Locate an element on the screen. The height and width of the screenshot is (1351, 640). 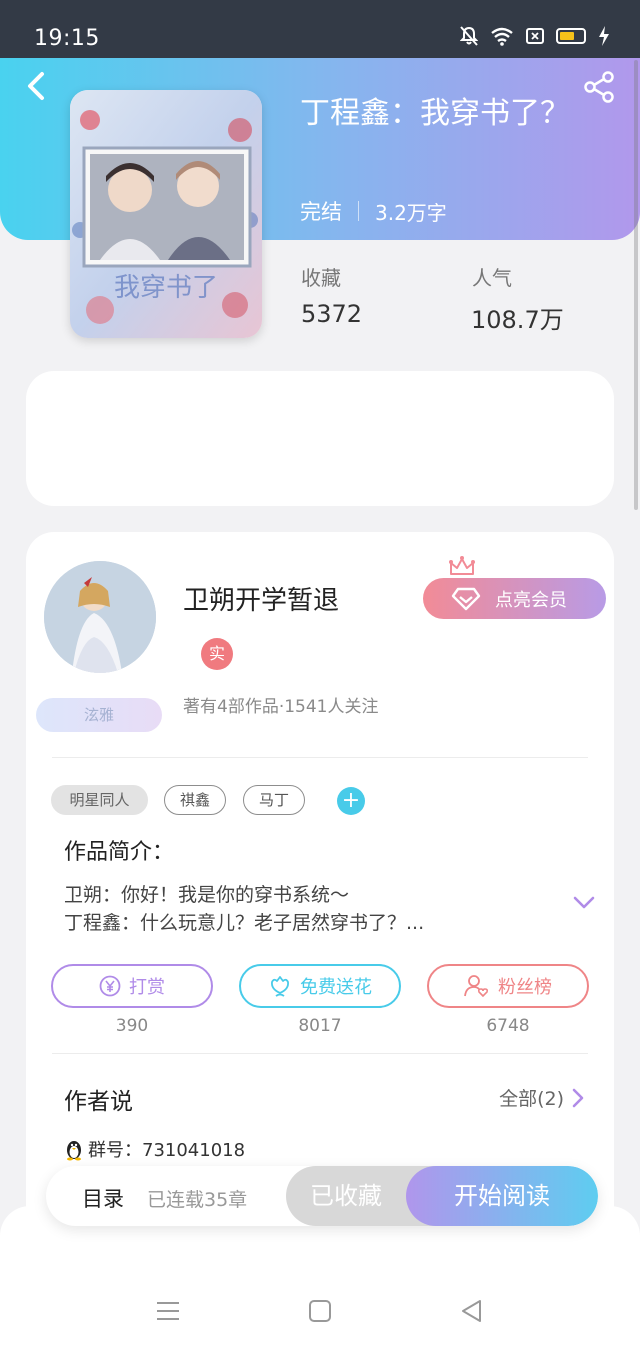
view-all-link: 全部(2) is located at coordinates (541, 1097).